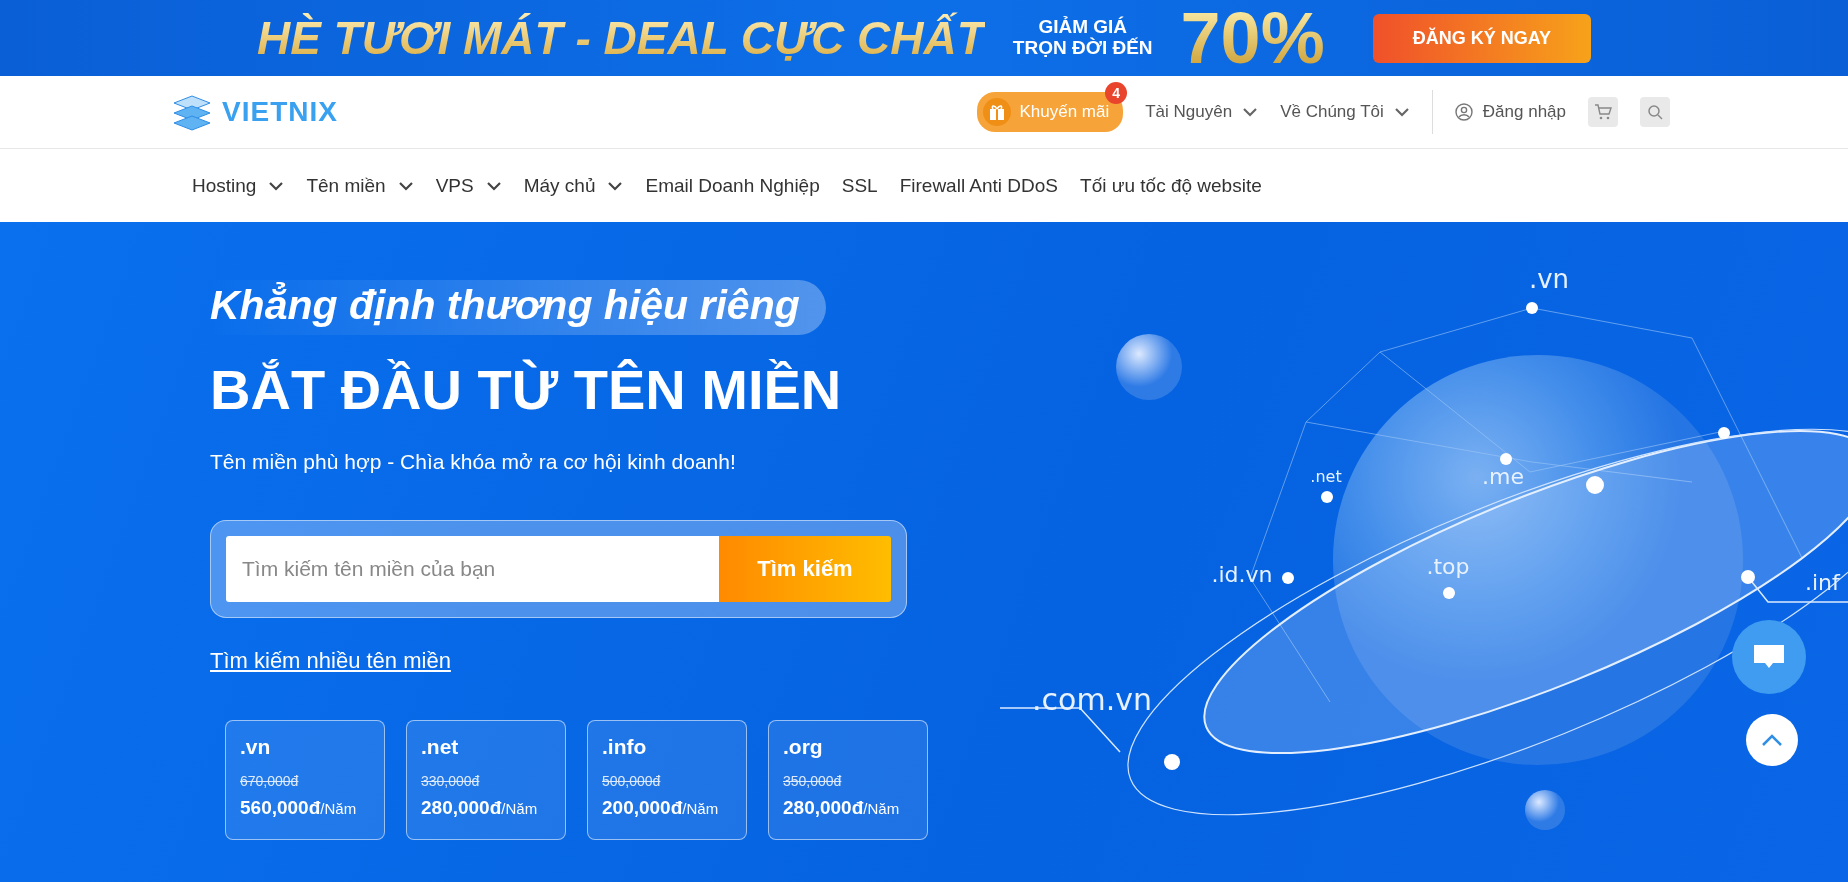  I want to click on multi-domain-search-link: Tìm kiếm nhiều tên miền, so click(330, 661).